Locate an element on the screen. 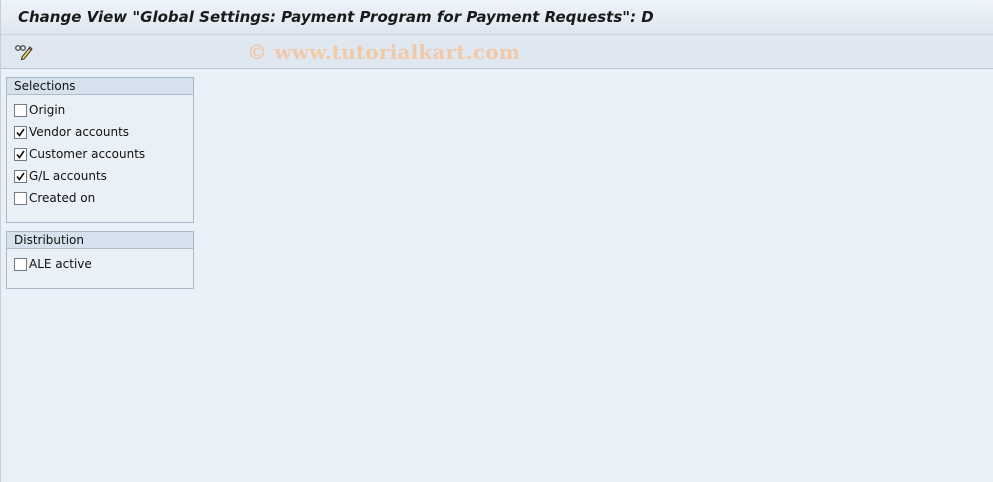  gl-accounts-label: G/L accounts is located at coordinates (68, 176).